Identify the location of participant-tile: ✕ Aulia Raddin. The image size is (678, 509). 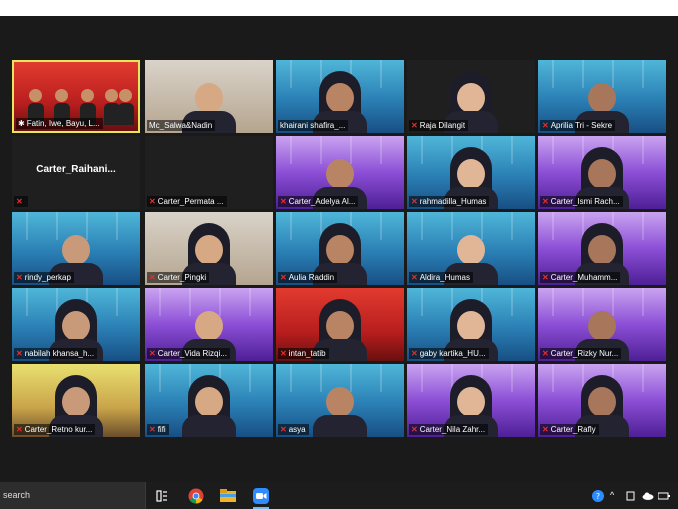
(340, 248).